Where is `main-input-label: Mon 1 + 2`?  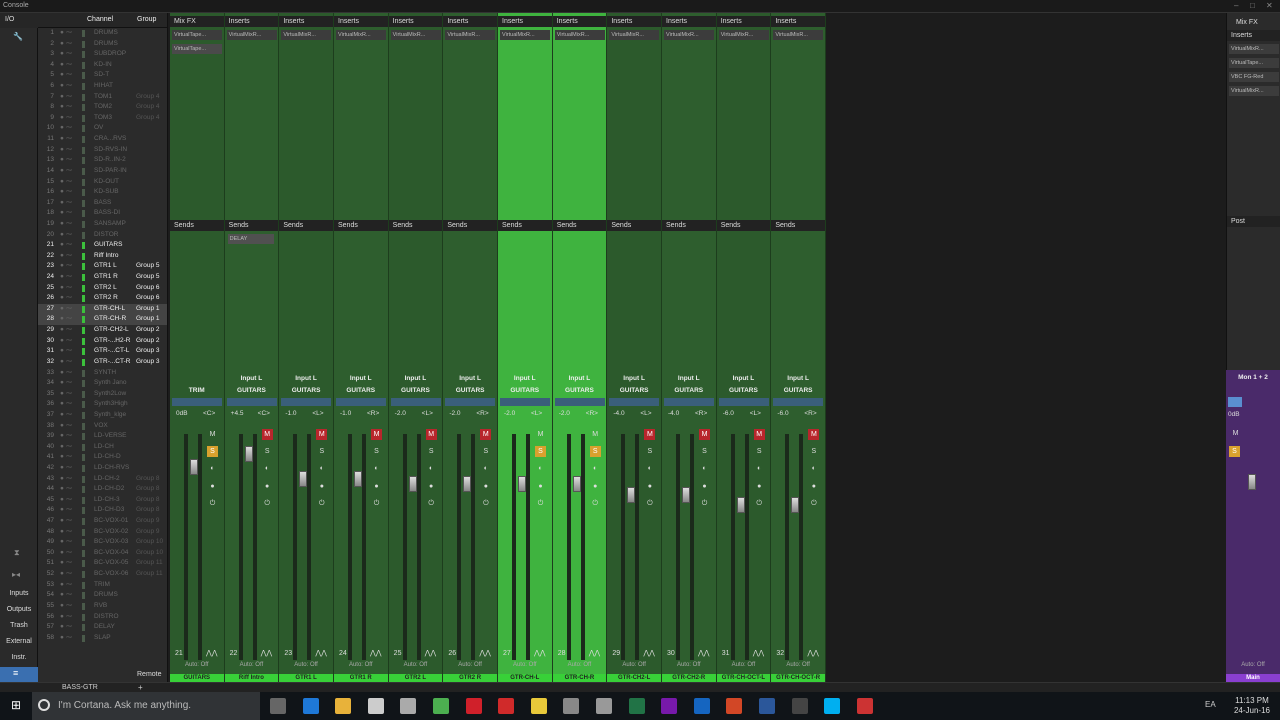
main-input-label: Mon 1 + 2 is located at coordinates (1253, 377).